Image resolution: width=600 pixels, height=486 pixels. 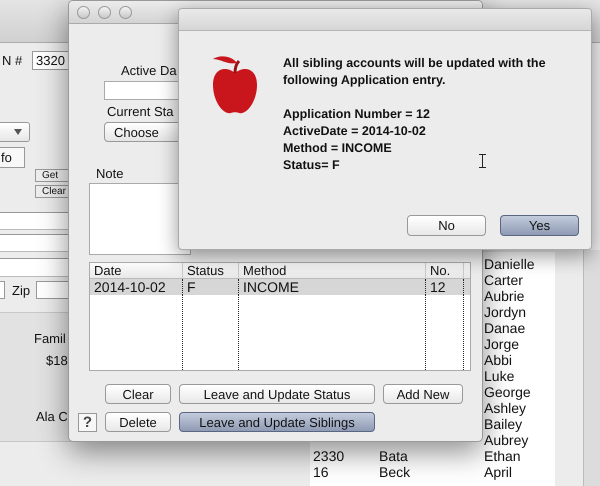 I want to click on note-label: Note, so click(x=110, y=173).